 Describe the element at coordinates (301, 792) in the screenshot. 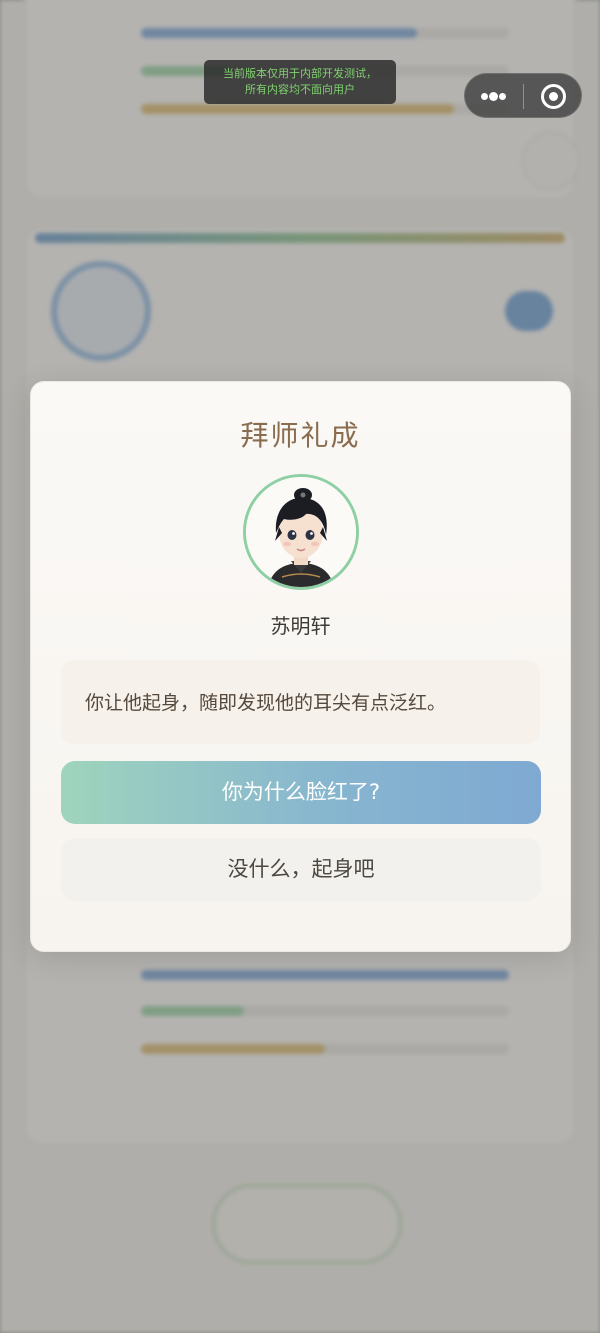

I see `choice-button-primary: 你为什么脸红了?` at that location.